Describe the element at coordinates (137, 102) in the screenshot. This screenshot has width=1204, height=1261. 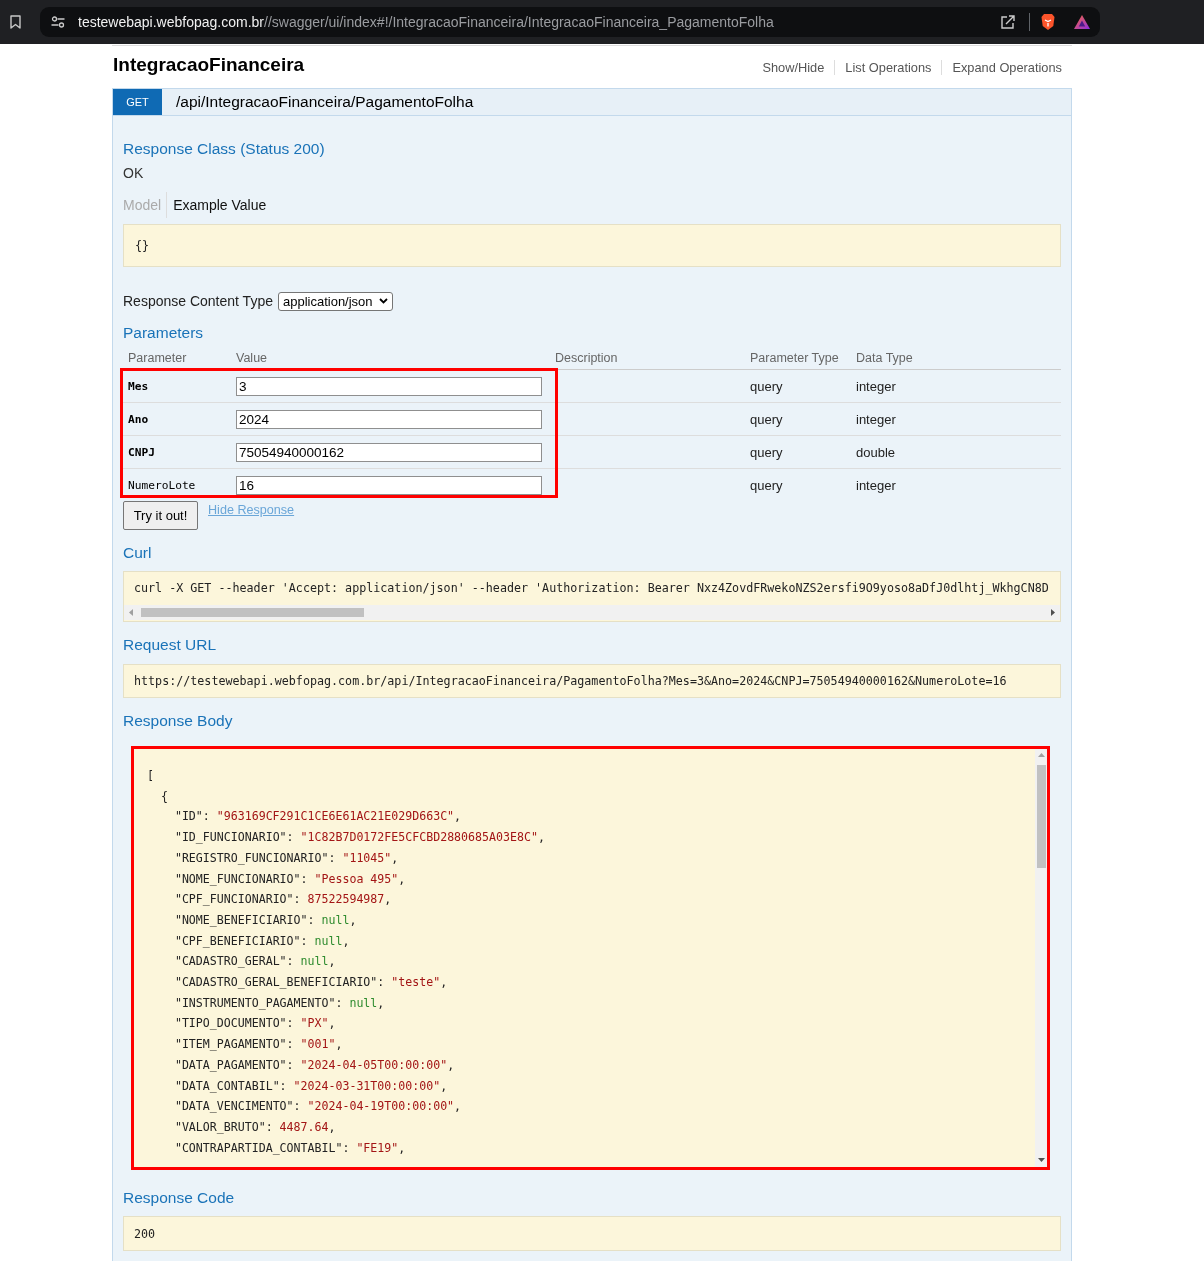
I see `method-badge: GET` at that location.